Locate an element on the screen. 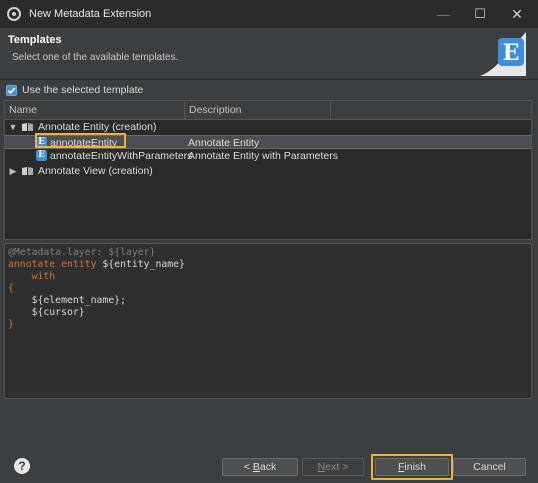 The image size is (538, 483). tree-label: annotateEntityWithParameters is located at coordinates (121, 156).